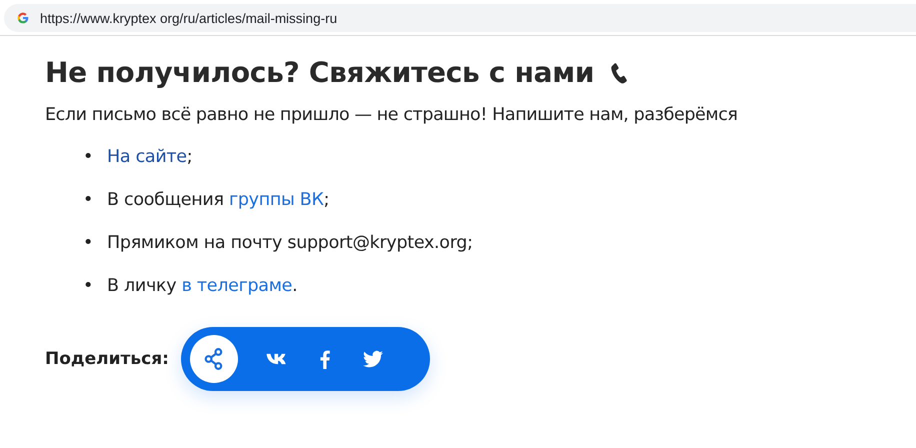  What do you see at coordinates (237, 286) in the screenshot?
I see `link: в телеграме` at bounding box center [237, 286].